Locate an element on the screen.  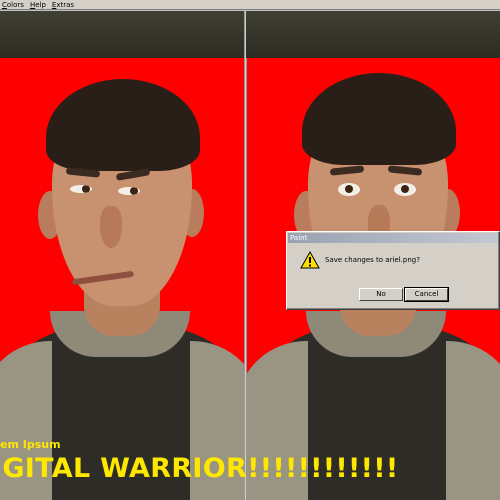
menu-help: Help is located at coordinates (38, 4).